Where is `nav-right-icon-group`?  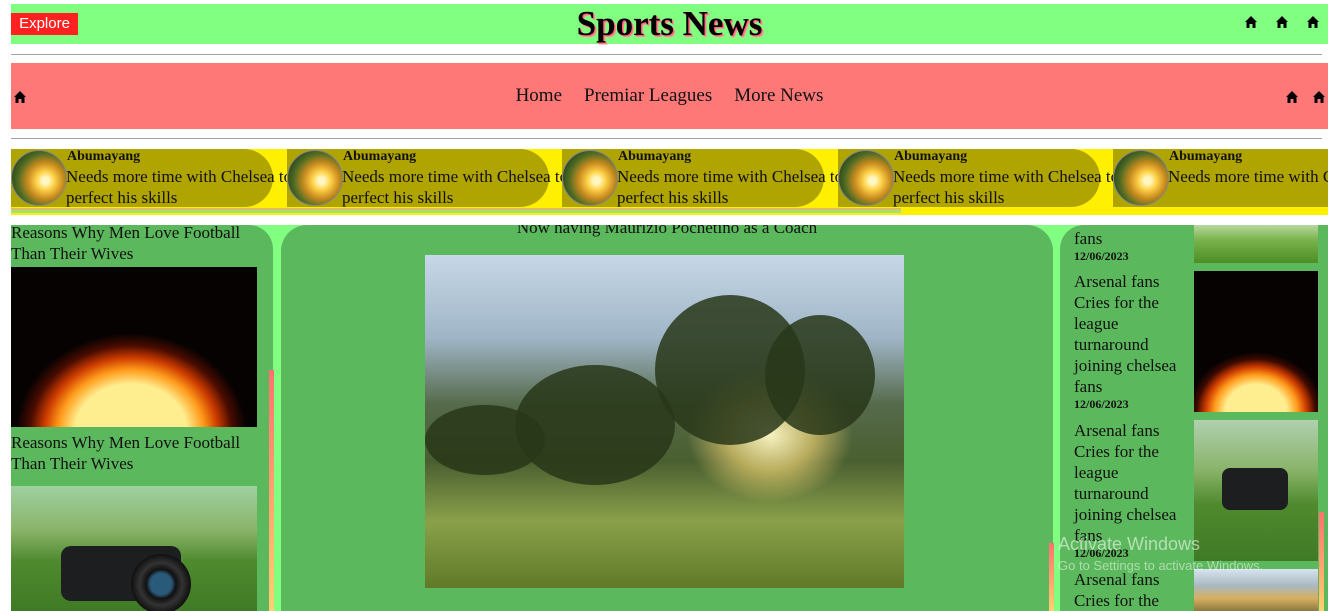 nav-right-icon-group is located at coordinates (1305, 97).